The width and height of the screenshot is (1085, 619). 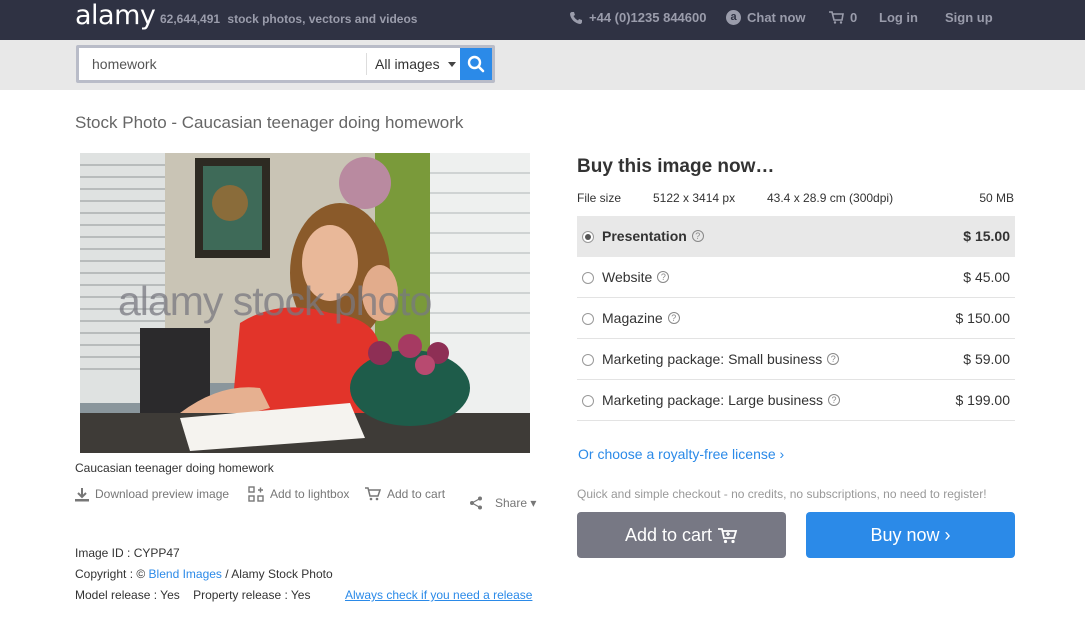 What do you see at coordinates (796, 277) in the screenshot?
I see `option-website: Website? $ 45.00` at bounding box center [796, 277].